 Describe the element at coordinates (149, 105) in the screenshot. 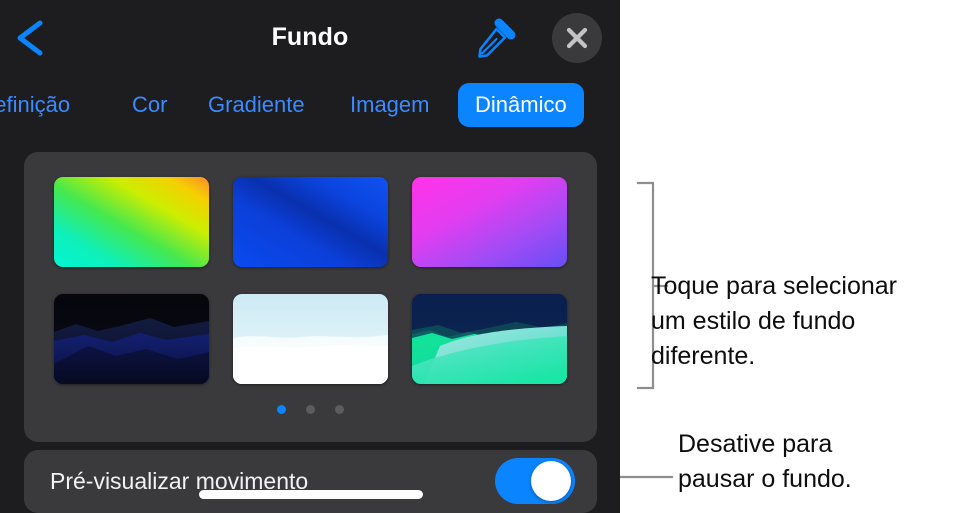

I see `tab-cor: Cor` at that location.